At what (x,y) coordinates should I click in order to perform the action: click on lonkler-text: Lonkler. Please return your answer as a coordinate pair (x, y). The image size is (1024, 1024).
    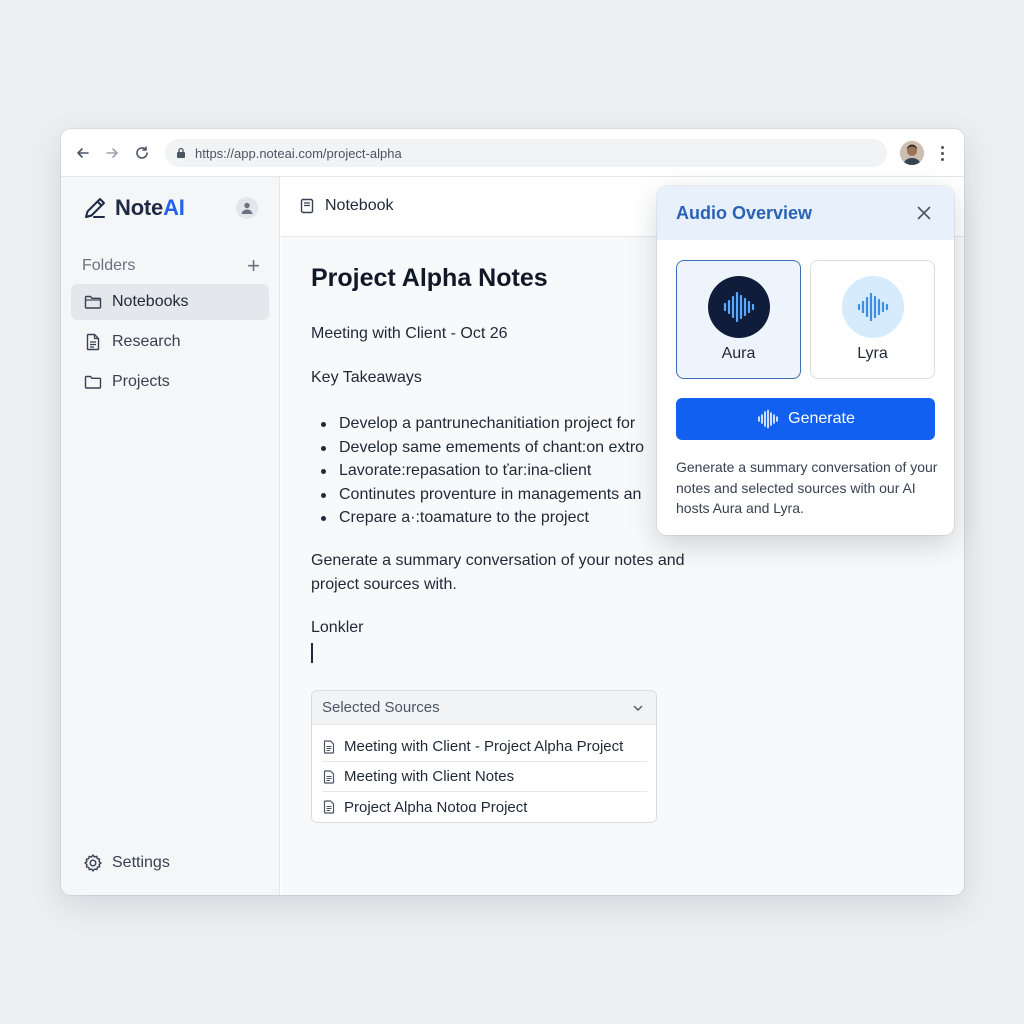
    Looking at the image, I should click on (337, 627).